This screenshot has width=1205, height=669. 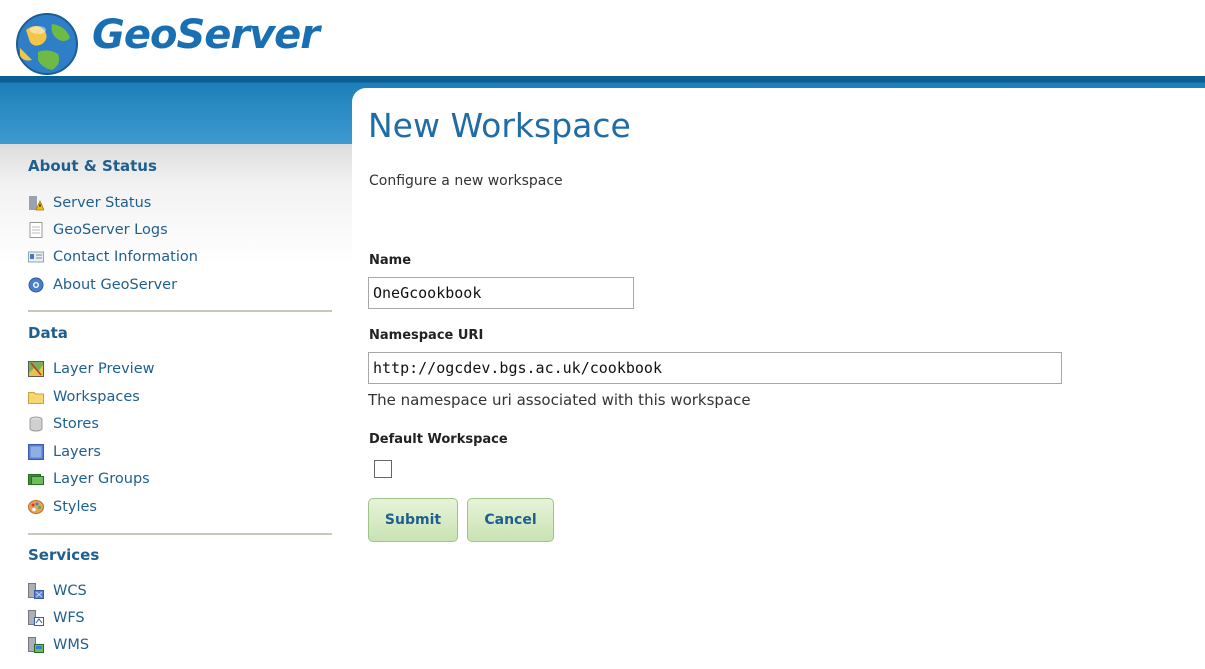 I want to click on sidebar-item-about-geoserver: About GeoServer, so click(x=102, y=285).